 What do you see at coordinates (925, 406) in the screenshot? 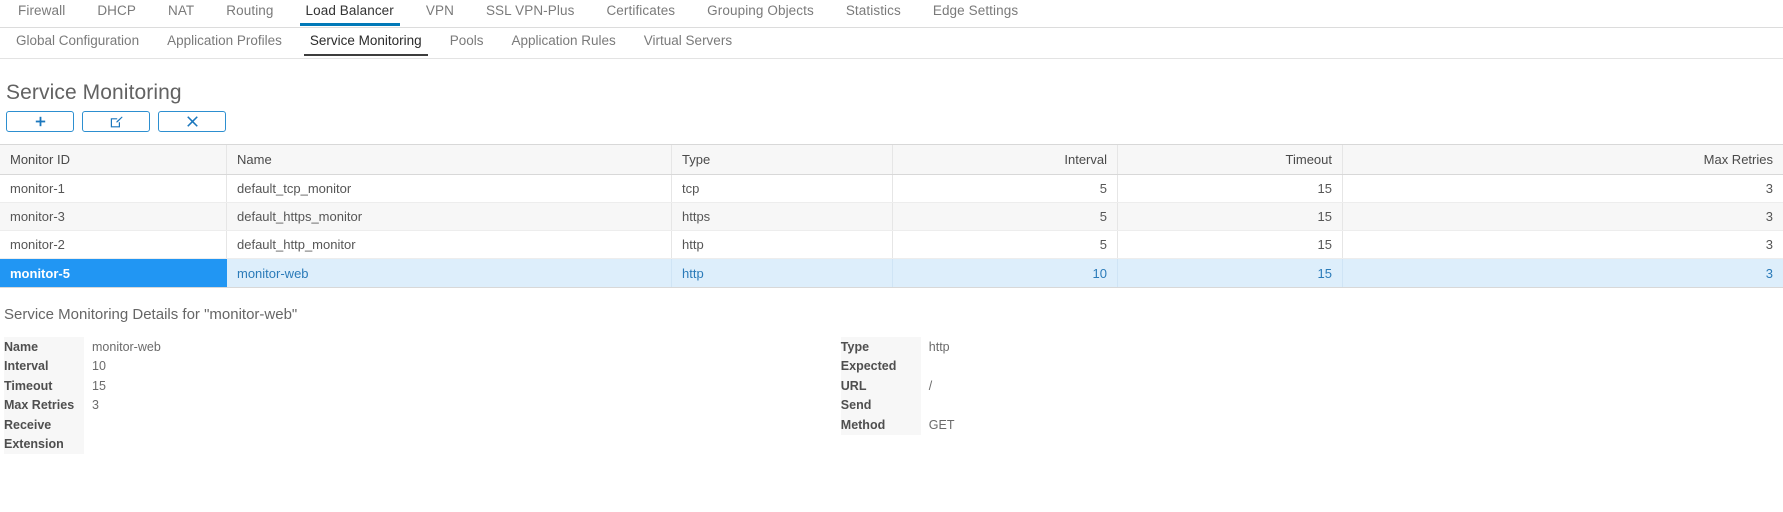
I see `detail-value-send` at bounding box center [925, 406].